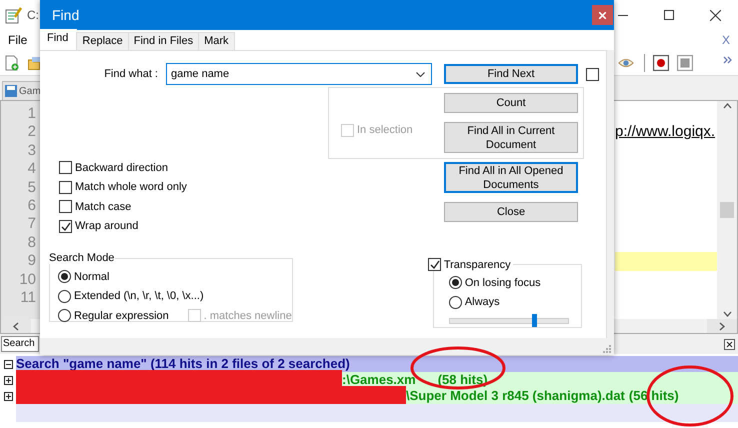 This screenshot has width=738, height=428. Describe the element at coordinates (131, 187) in the screenshot. I see `checkbox-label: Match whole word only` at that location.